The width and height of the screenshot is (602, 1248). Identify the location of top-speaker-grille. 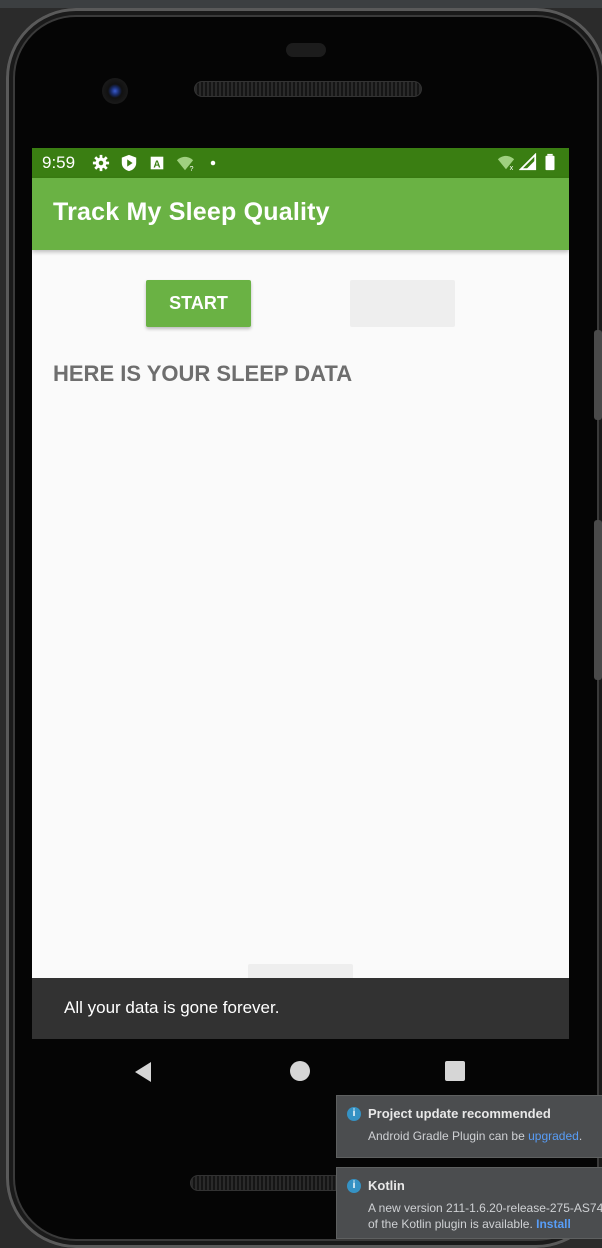
(308, 89).